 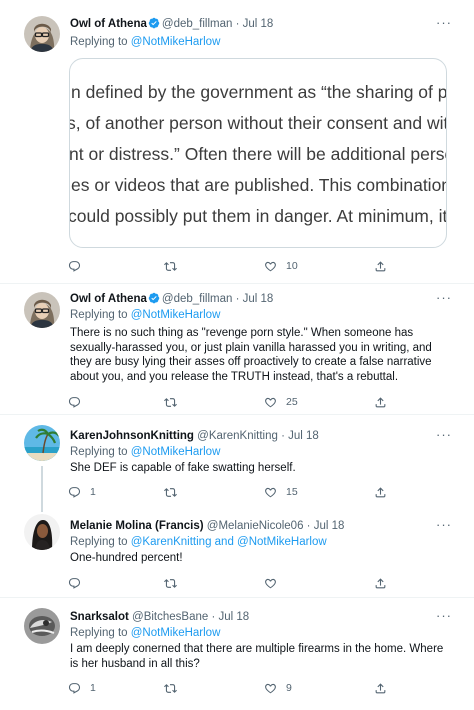 What do you see at coordinates (233, 492) in the screenshot?
I see `tweet-actions: 1 15` at bounding box center [233, 492].